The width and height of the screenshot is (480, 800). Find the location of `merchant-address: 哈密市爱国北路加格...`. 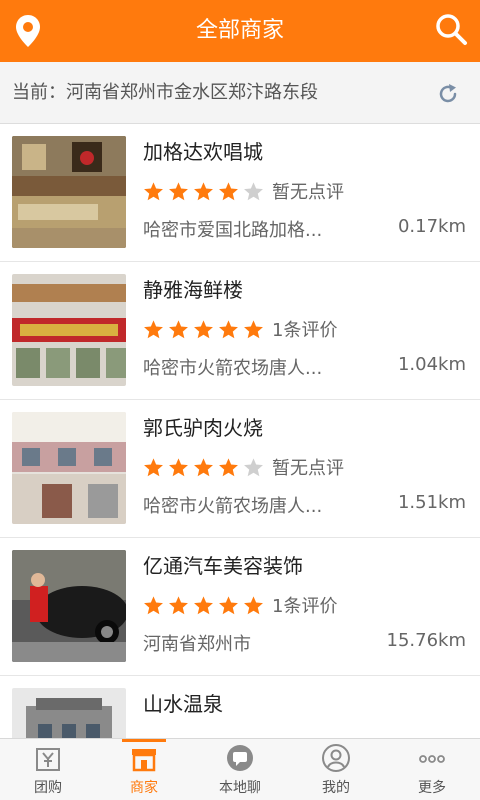

merchant-address: 哈密市爱国北路加格... is located at coordinates (233, 230).